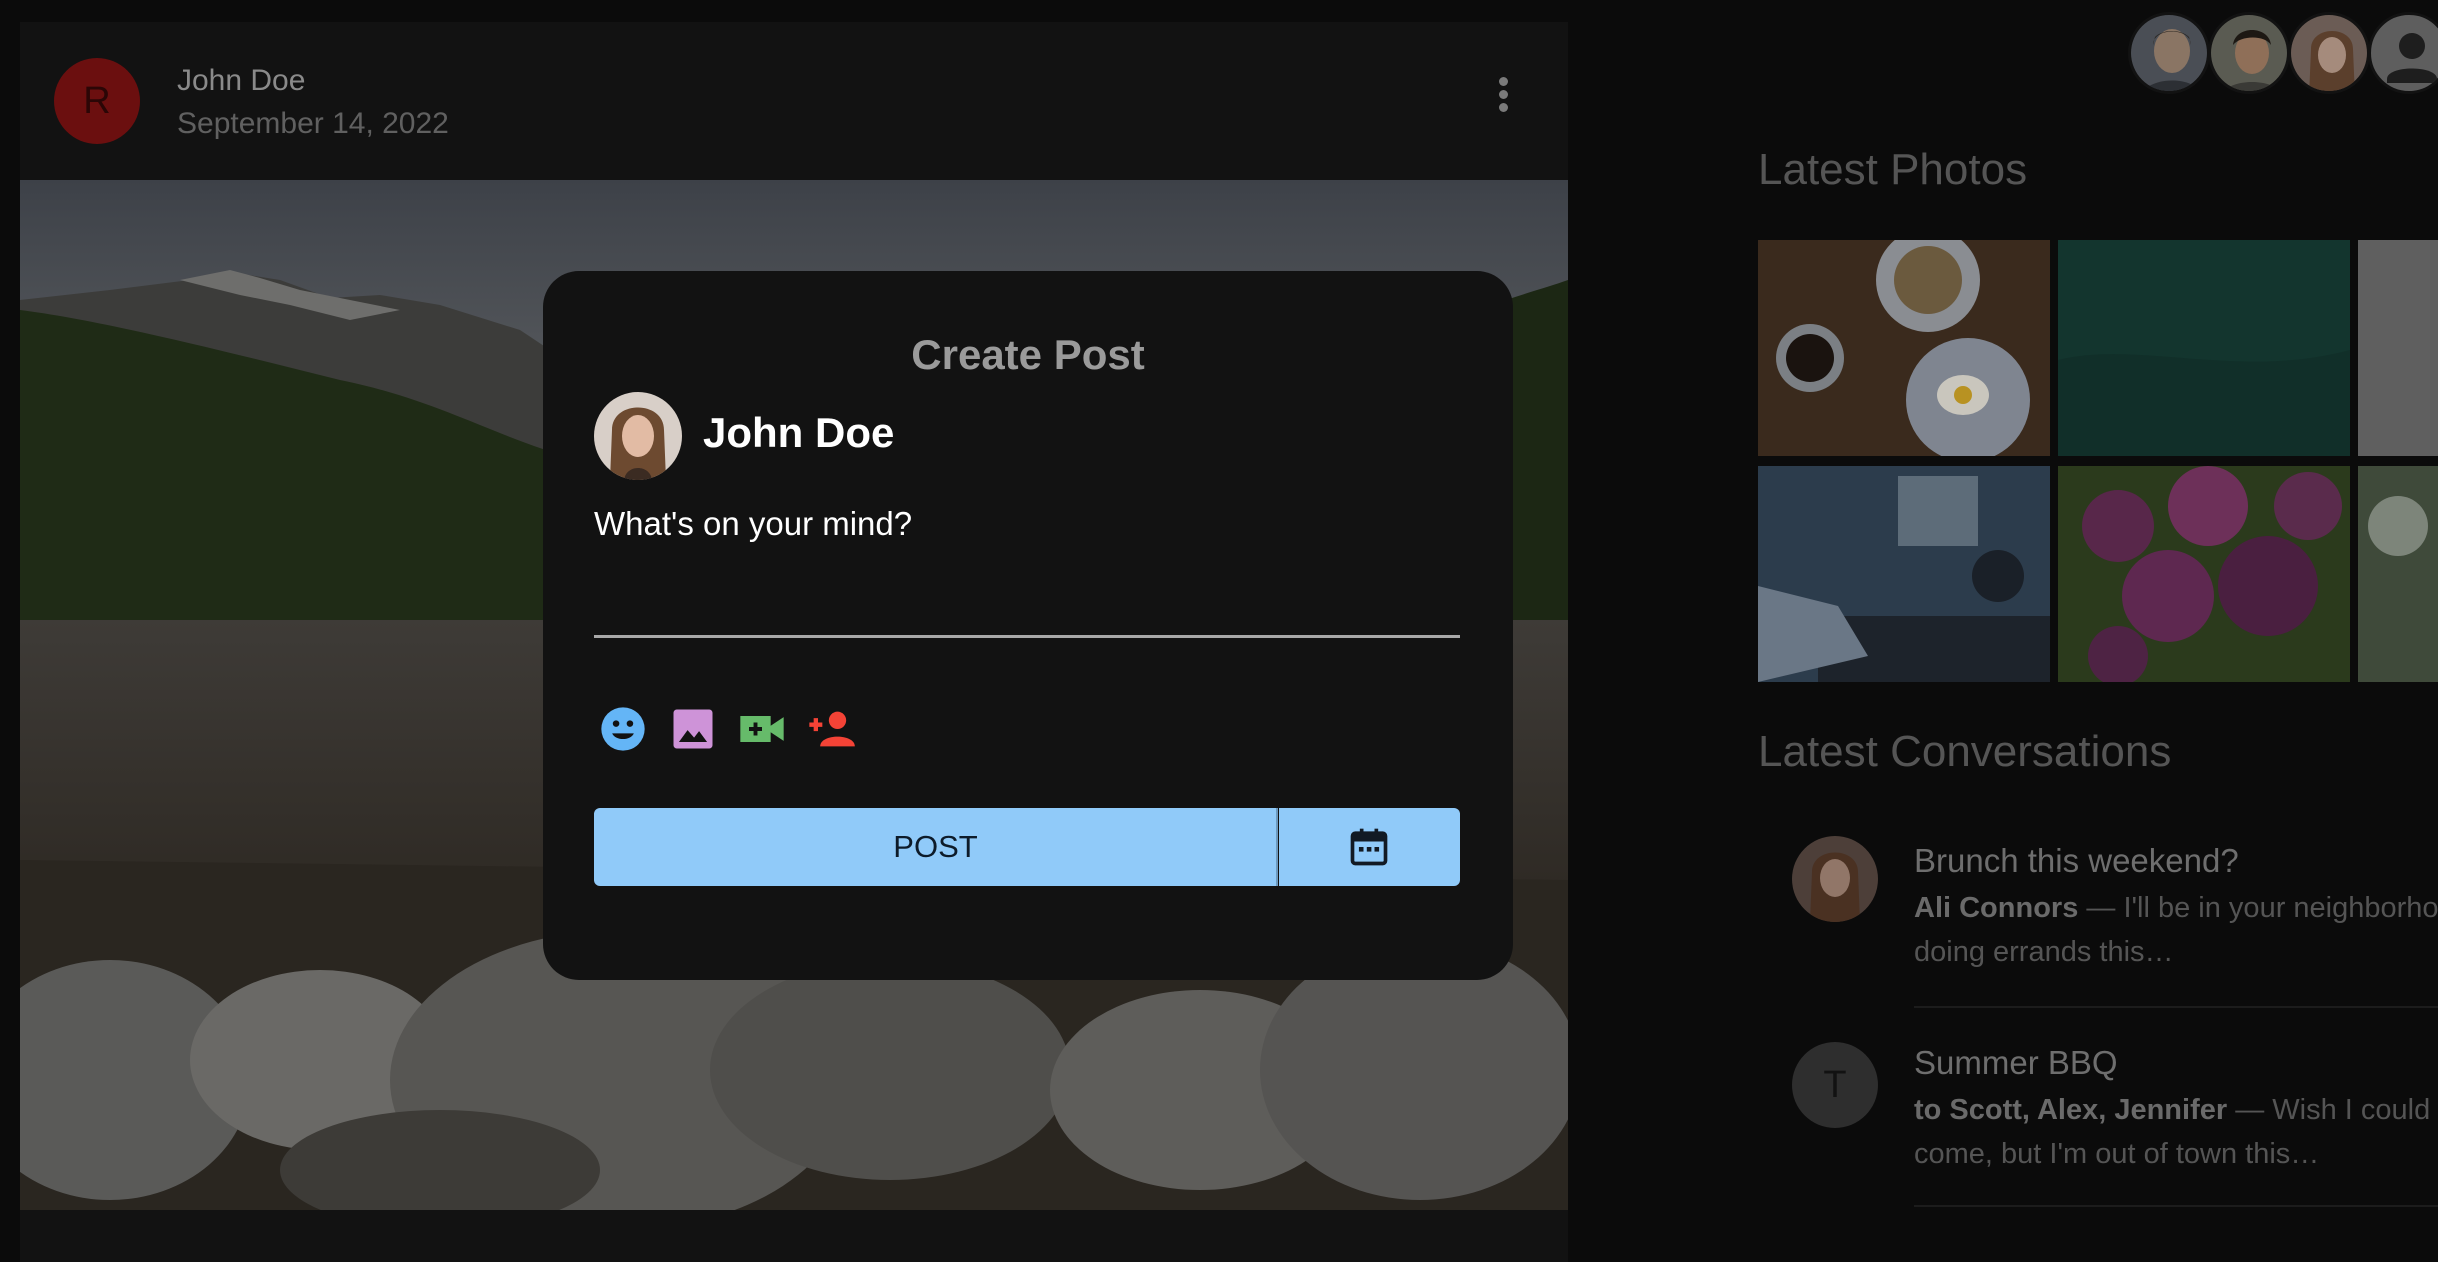 This screenshot has height=1262, width=2438. Describe the element at coordinates (1893, 169) in the screenshot. I see `latest-photos-title: Latest Photos` at that location.